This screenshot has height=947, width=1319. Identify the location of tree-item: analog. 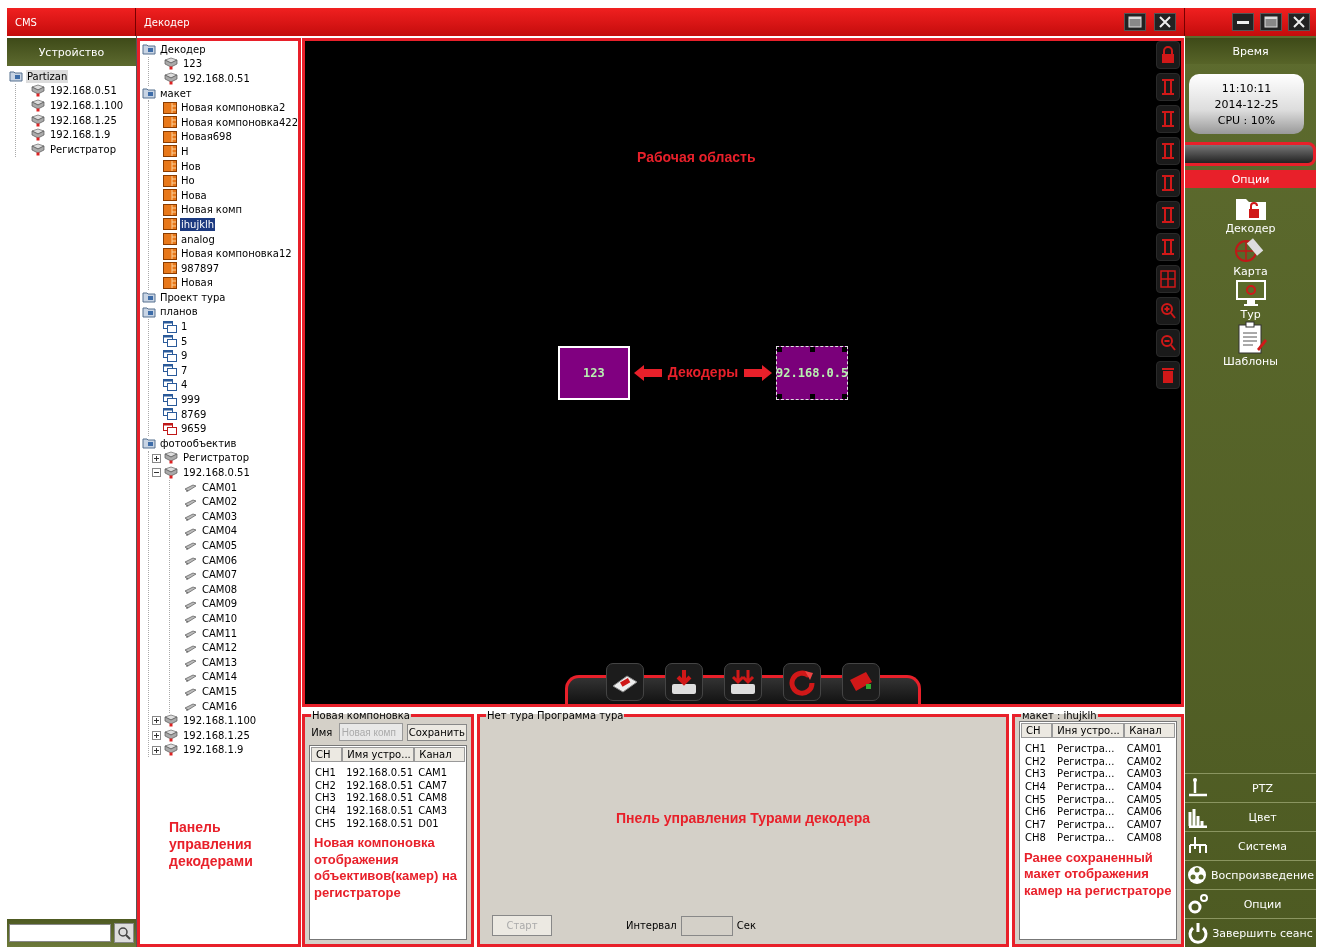
(198, 239).